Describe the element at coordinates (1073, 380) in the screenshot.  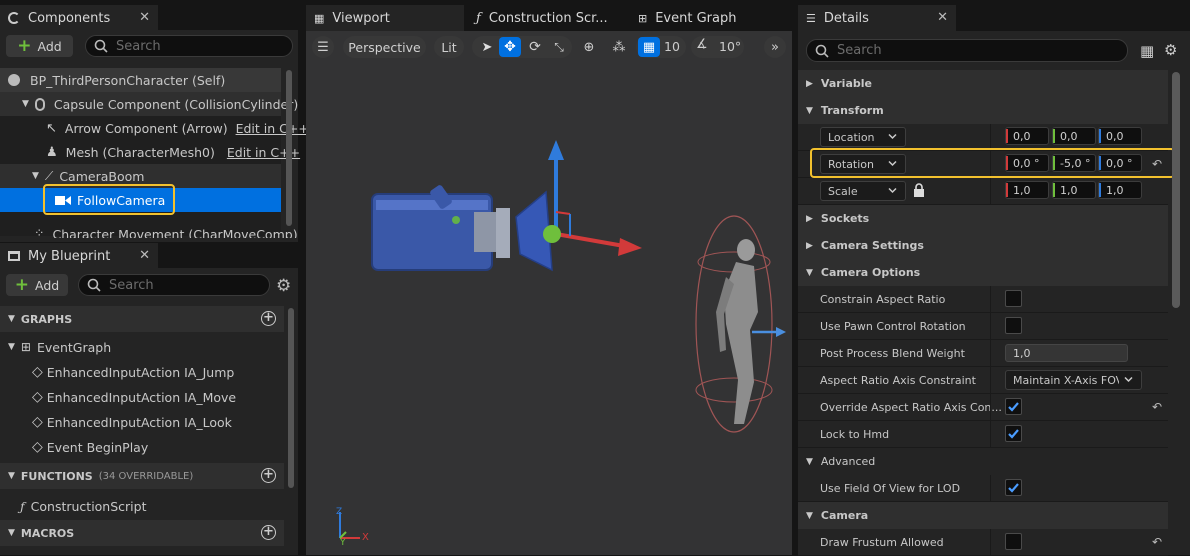
I see `aspect-ratio-axis-constraint-dropdown: Maintain X-Axis FOV` at that location.